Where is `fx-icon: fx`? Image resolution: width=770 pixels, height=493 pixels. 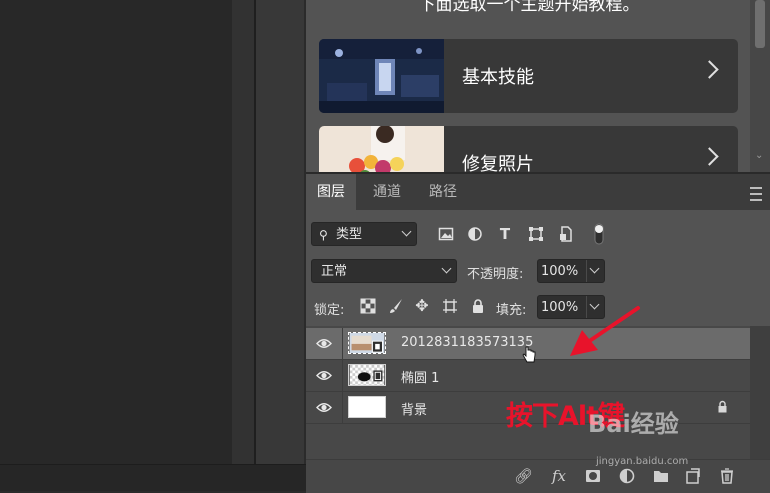
fx-icon: fx is located at coordinates (559, 476).